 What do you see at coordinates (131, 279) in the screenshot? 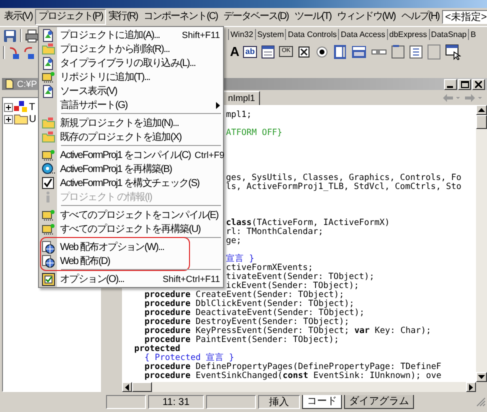
I see `menu-item: オプション(O)... Shift+Ctrl+F11` at bounding box center [131, 279].